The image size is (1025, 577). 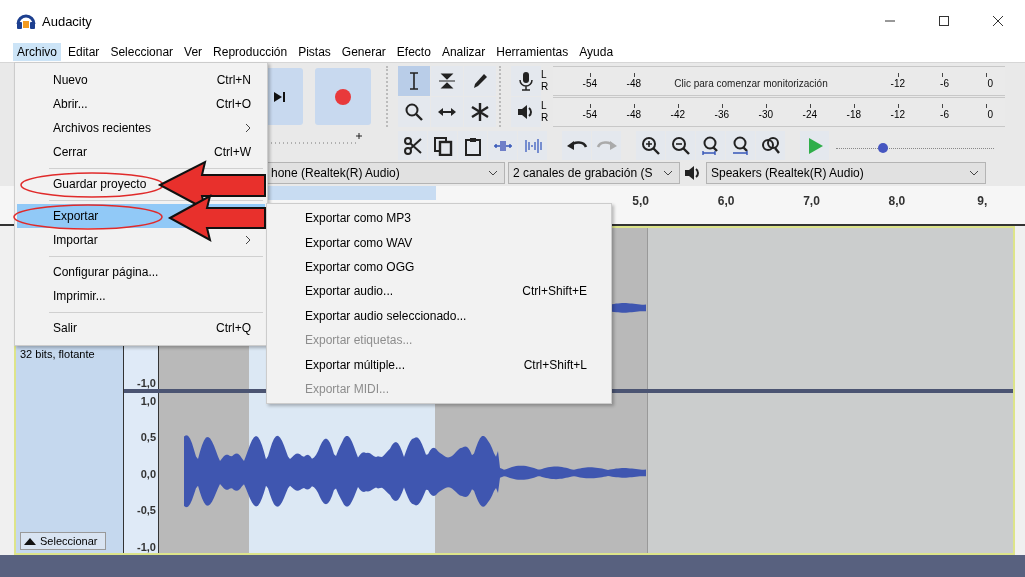 What do you see at coordinates (998, 21) in the screenshot?
I see `close-icon` at bounding box center [998, 21].